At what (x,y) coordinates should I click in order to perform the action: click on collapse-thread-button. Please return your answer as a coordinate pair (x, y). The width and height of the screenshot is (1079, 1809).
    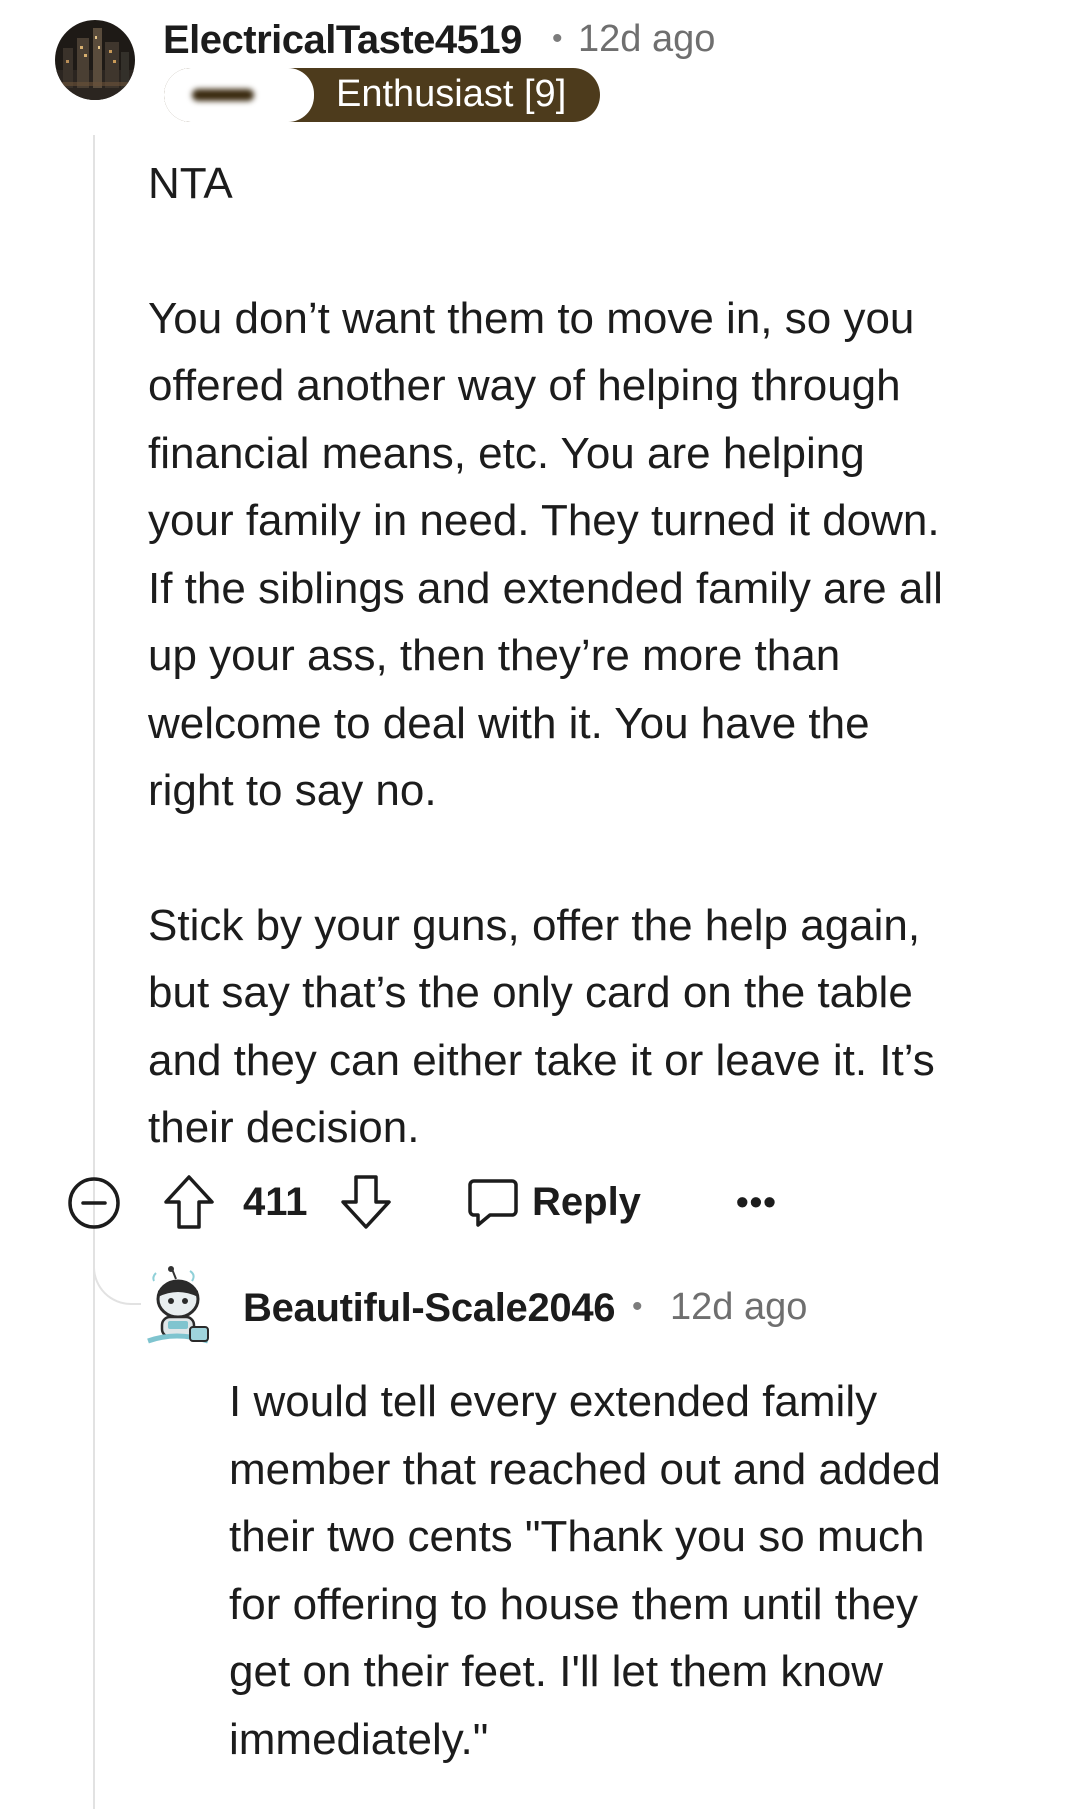
    Looking at the image, I should click on (94, 1203).